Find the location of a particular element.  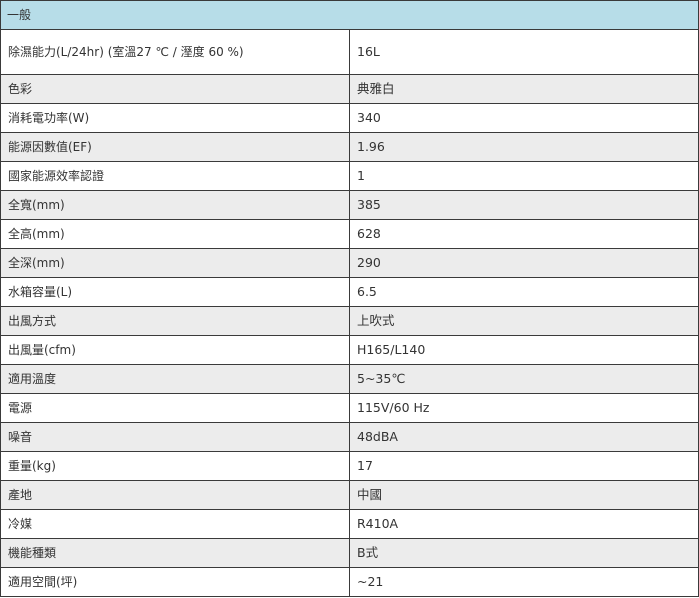

spec-value: 1 is located at coordinates (524, 176).